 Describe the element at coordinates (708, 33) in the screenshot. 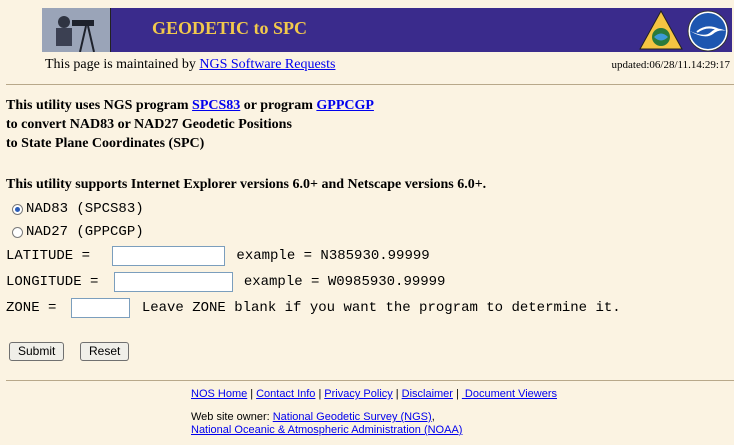

I see `noaa-logo-icon` at that location.